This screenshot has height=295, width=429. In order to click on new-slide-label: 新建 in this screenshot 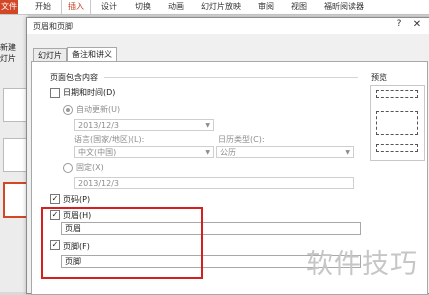, I will do `click(8, 47)`.